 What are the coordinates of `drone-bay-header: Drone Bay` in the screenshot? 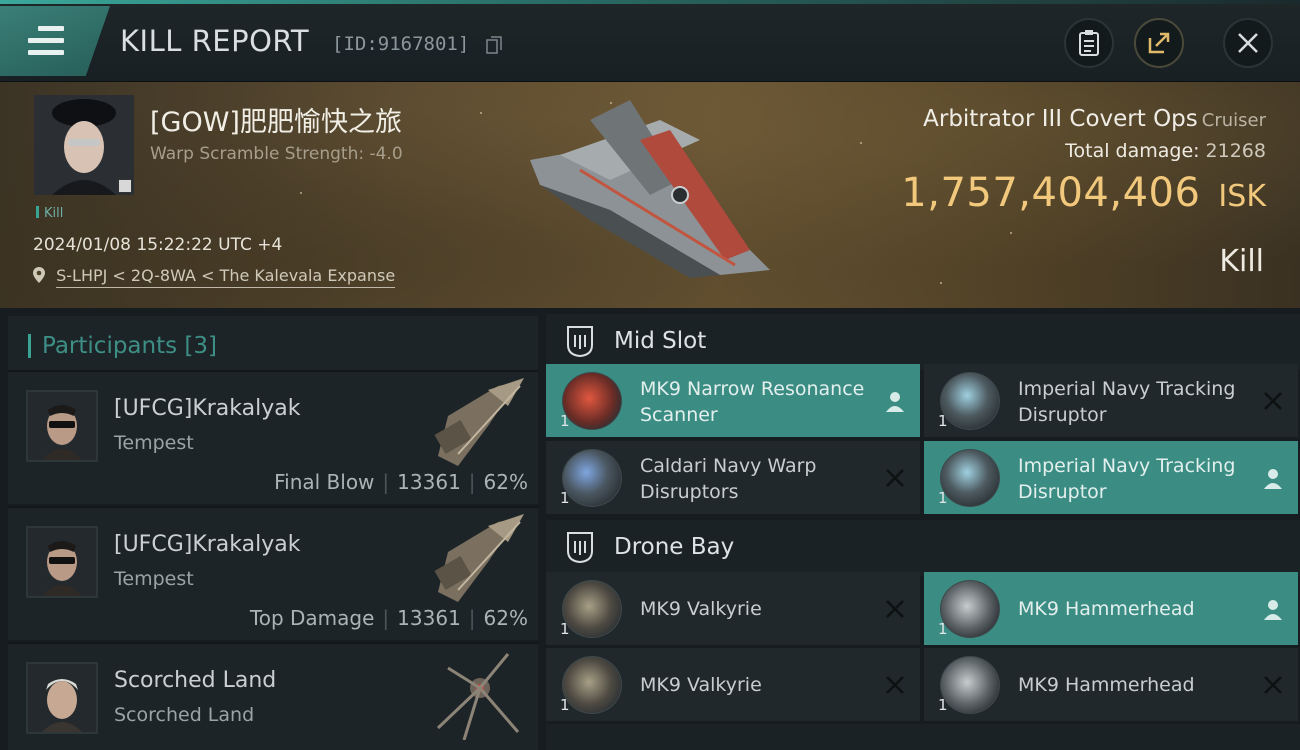 It's located at (923, 548).